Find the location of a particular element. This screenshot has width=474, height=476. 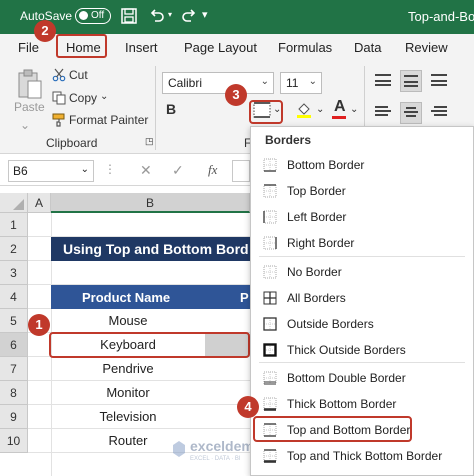

insert-function-icon: fx is located at coordinates (212, 170).